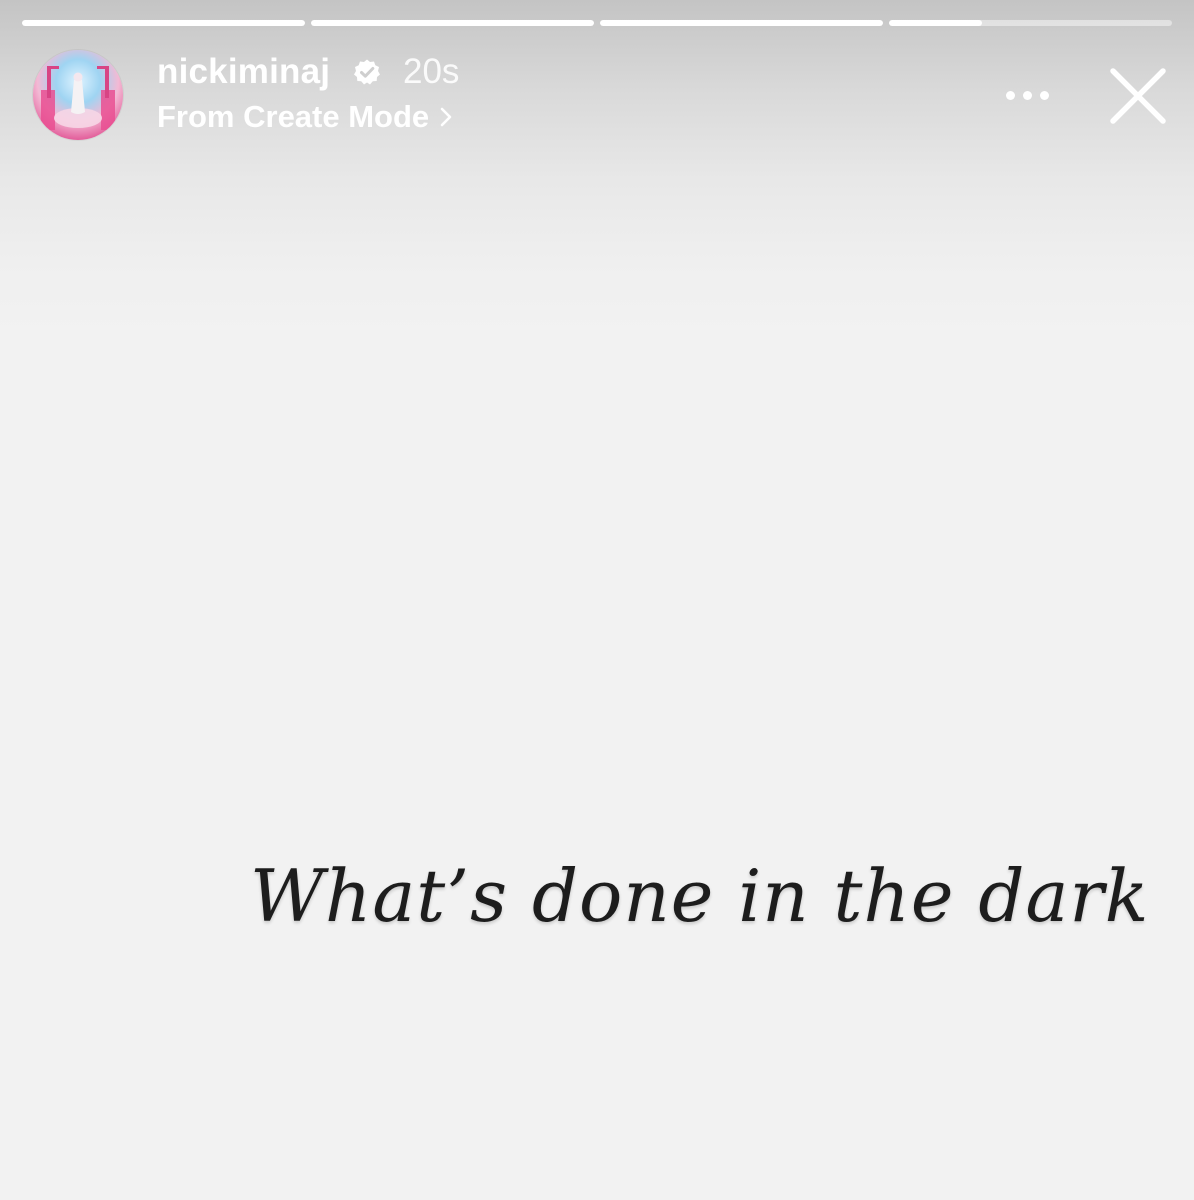 Image resolution: width=1194 pixels, height=1200 pixels. I want to click on story-caption: What’s done in the dark, so click(700, 896).